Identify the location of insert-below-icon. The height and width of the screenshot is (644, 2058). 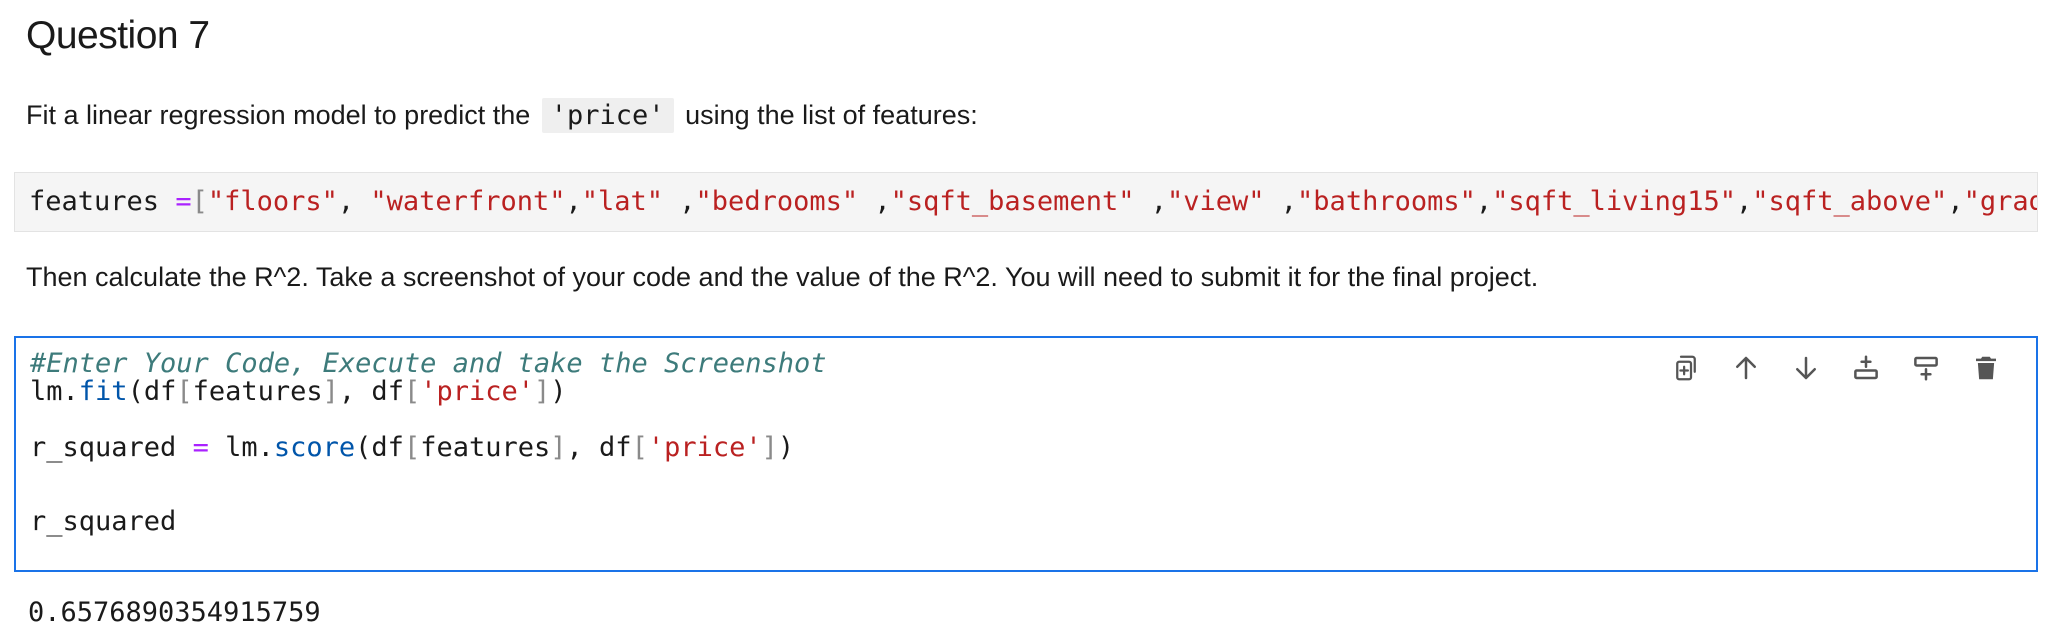
(1926, 368).